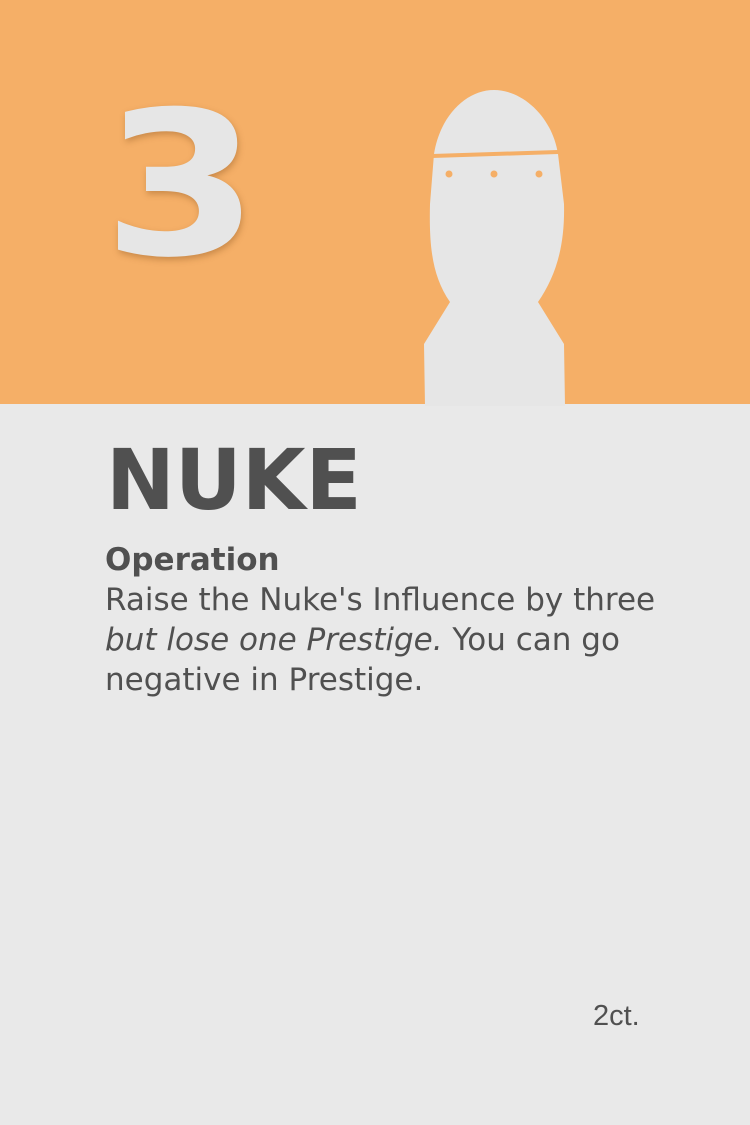  What do you see at coordinates (616, 1016) in the screenshot?
I see `card-count: 2ct.` at bounding box center [616, 1016].